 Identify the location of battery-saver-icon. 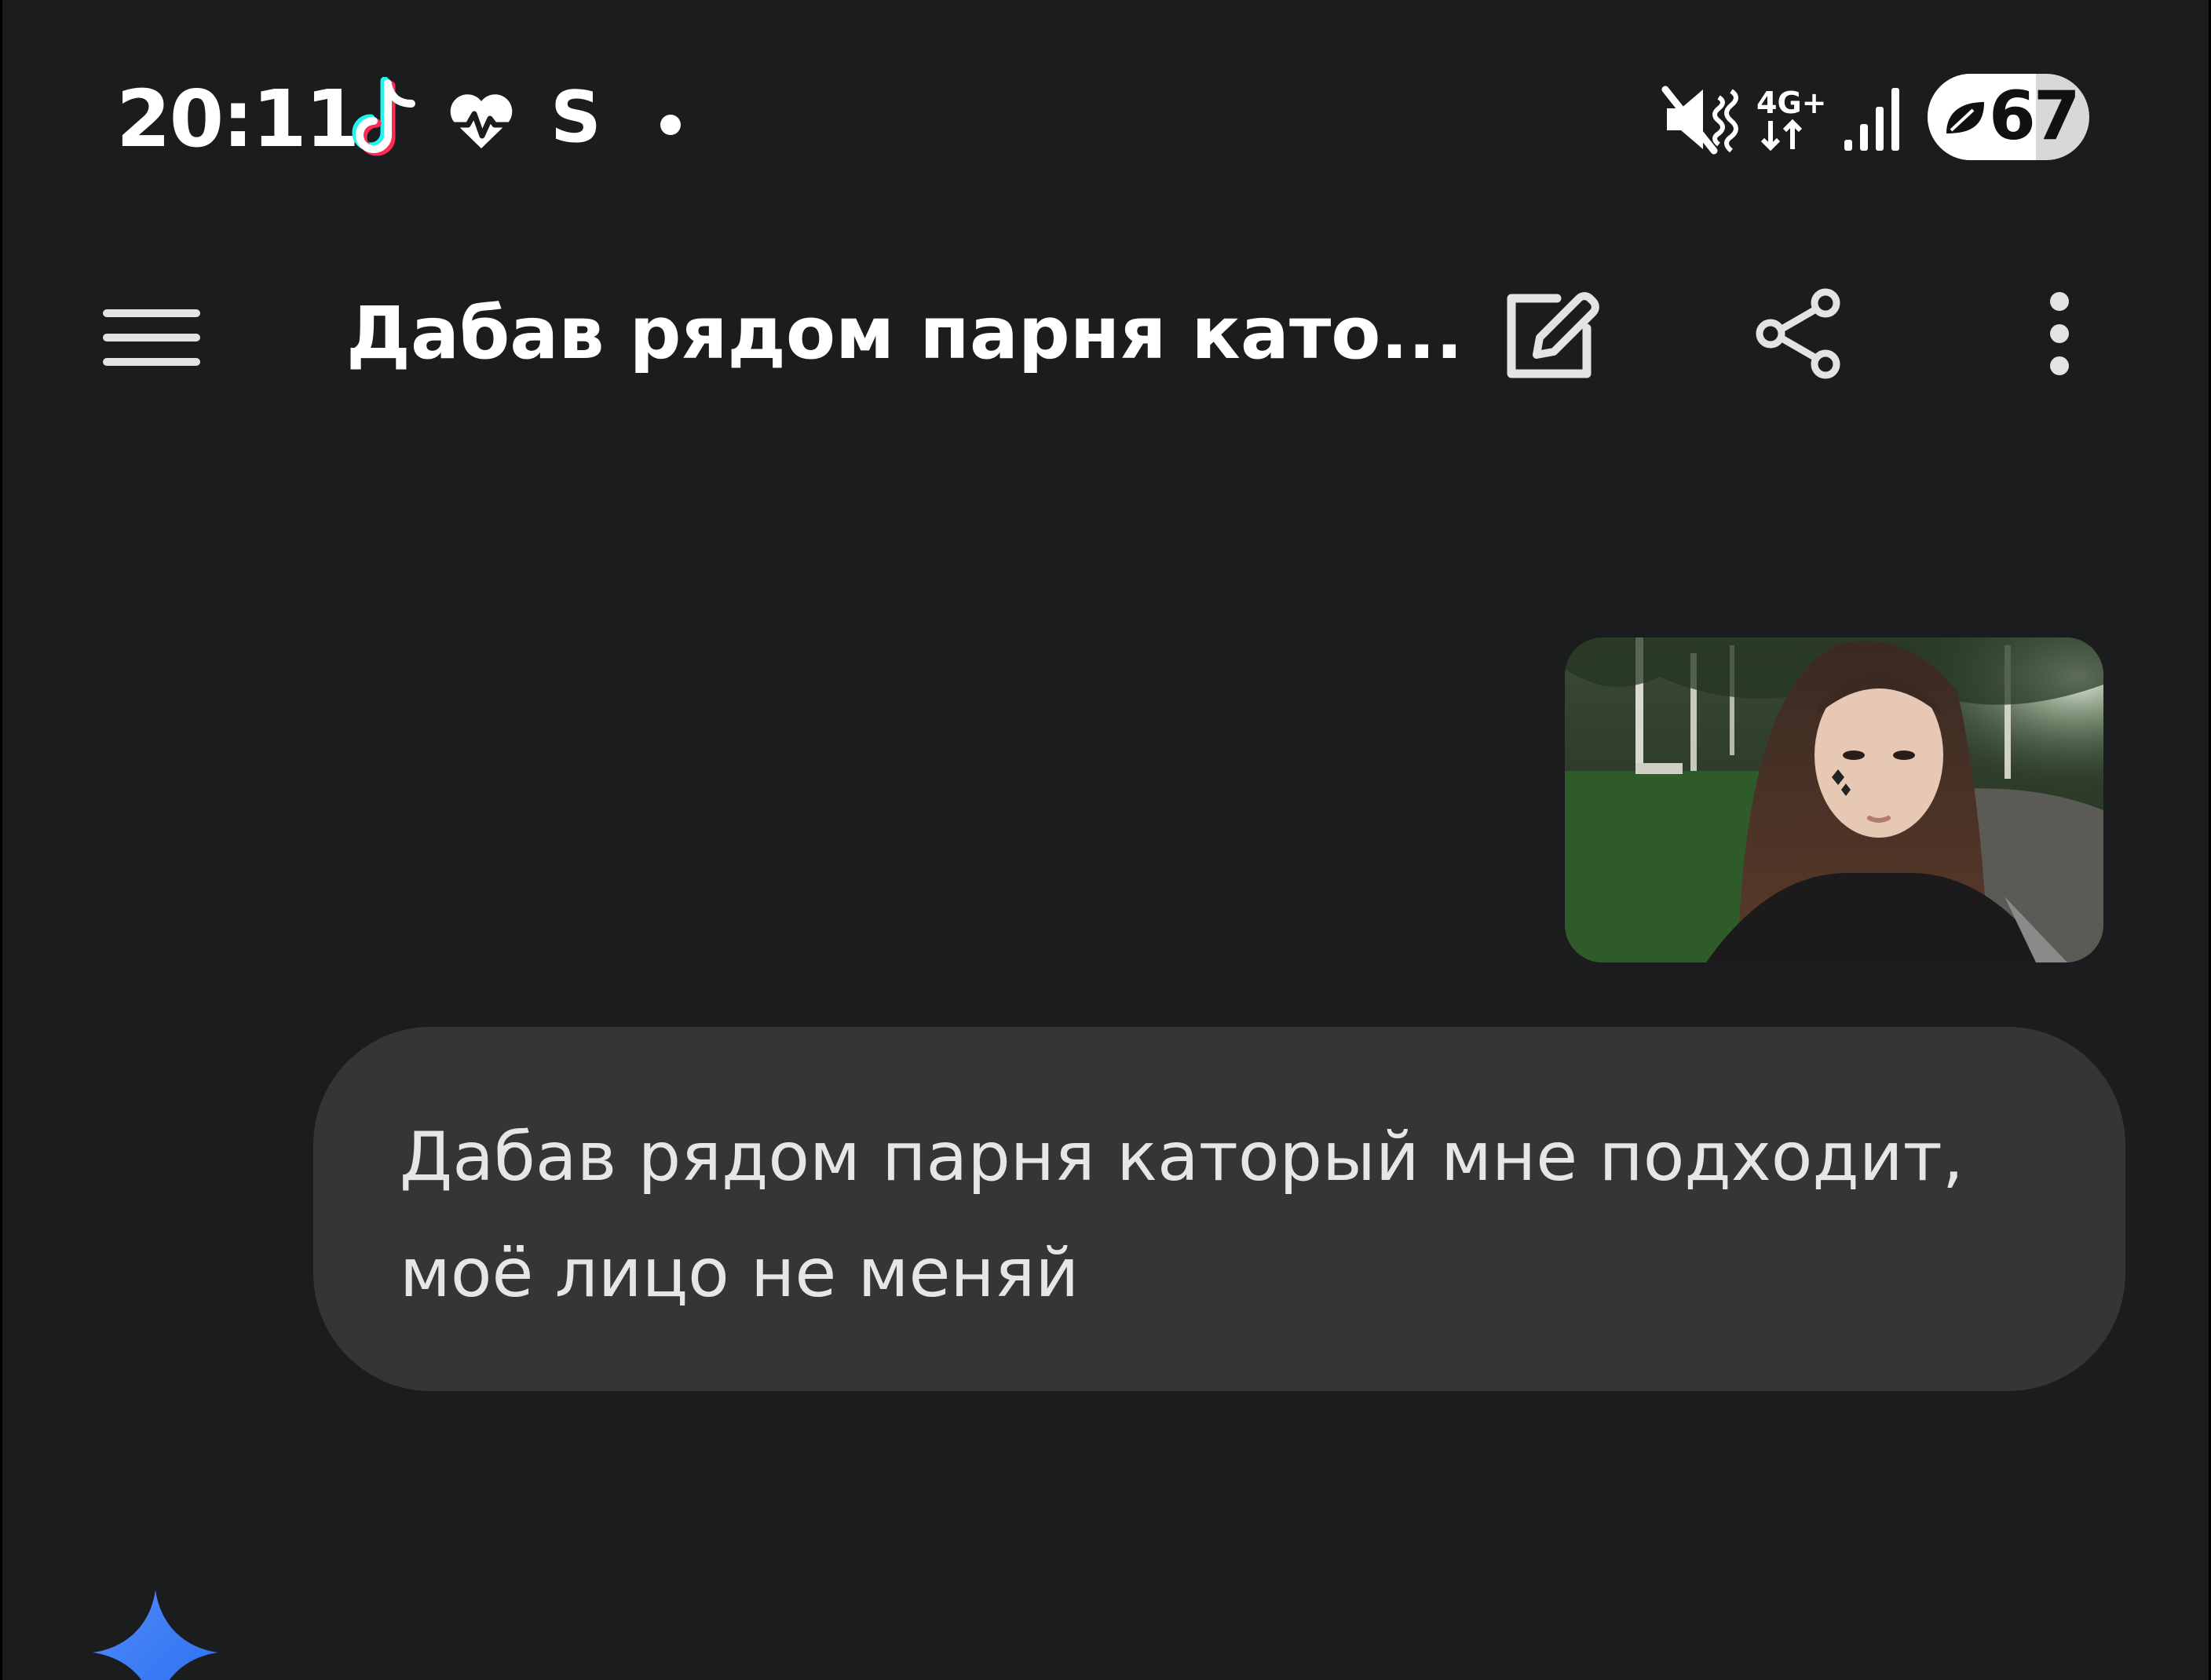
(1965, 117).